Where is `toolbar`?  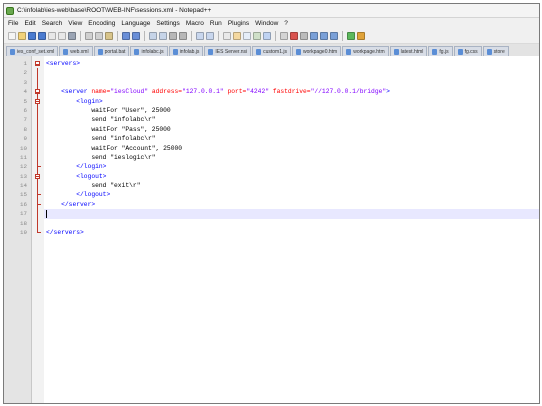 toolbar is located at coordinates (271, 36).